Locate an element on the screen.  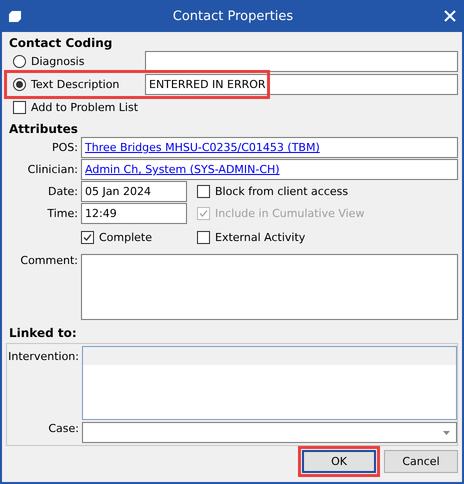
field-label: Case: is located at coordinates (63, 429).